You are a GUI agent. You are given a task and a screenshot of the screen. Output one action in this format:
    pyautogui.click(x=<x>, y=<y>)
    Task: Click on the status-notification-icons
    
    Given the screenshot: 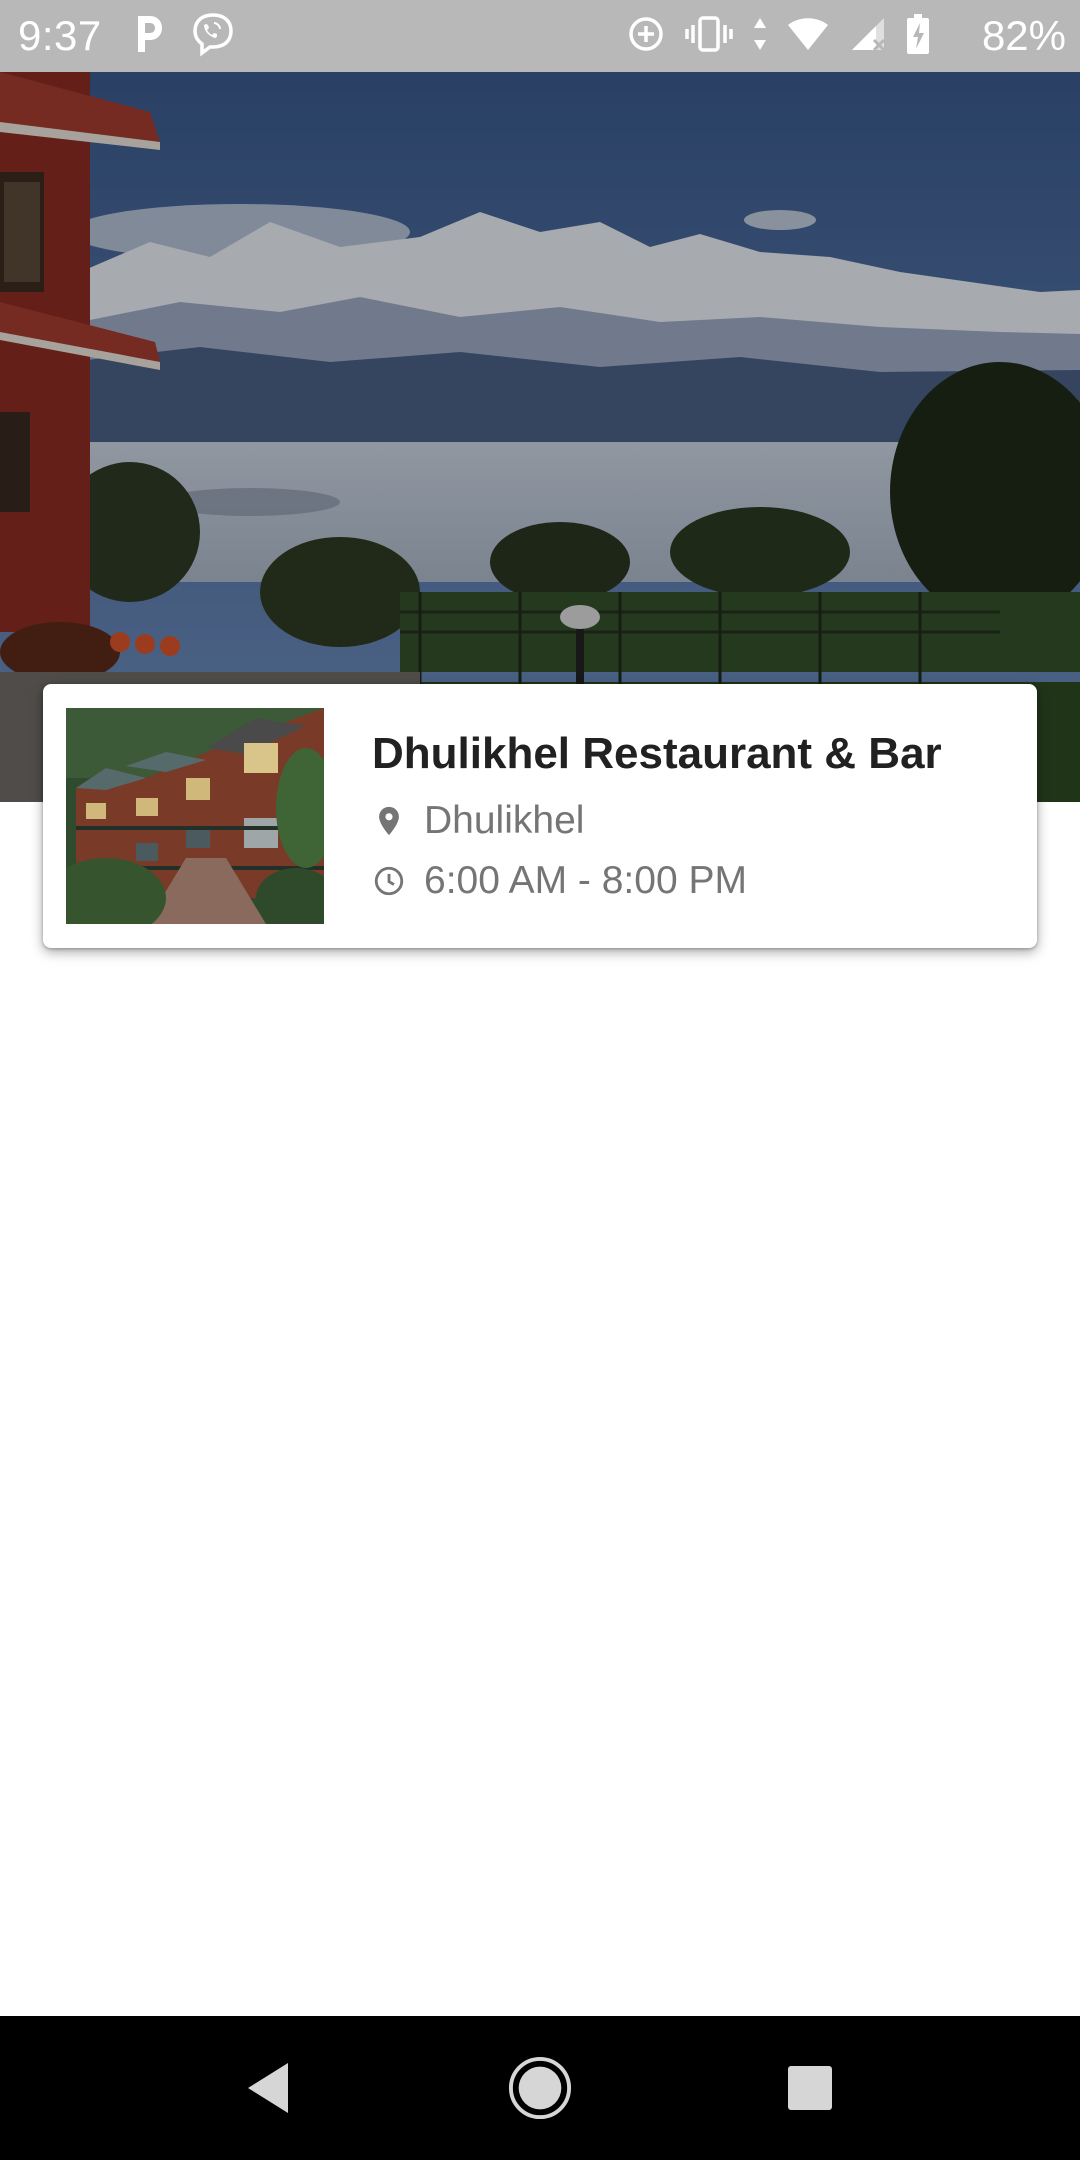 What is the action you would take?
    pyautogui.click(x=185, y=36)
    